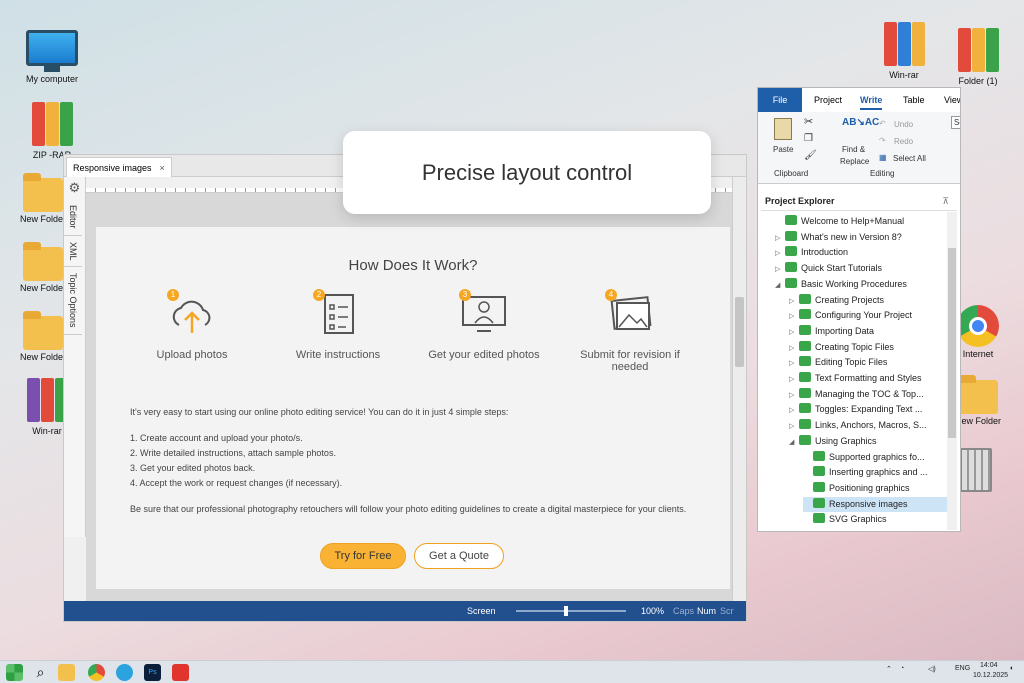 Image resolution: width=1024 pixels, height=683 pixels. What do you see at coordinates (889, 669) in the screenshot?
I see `tray-chevron-icon: ⌃` at bounding box center [889, 669].